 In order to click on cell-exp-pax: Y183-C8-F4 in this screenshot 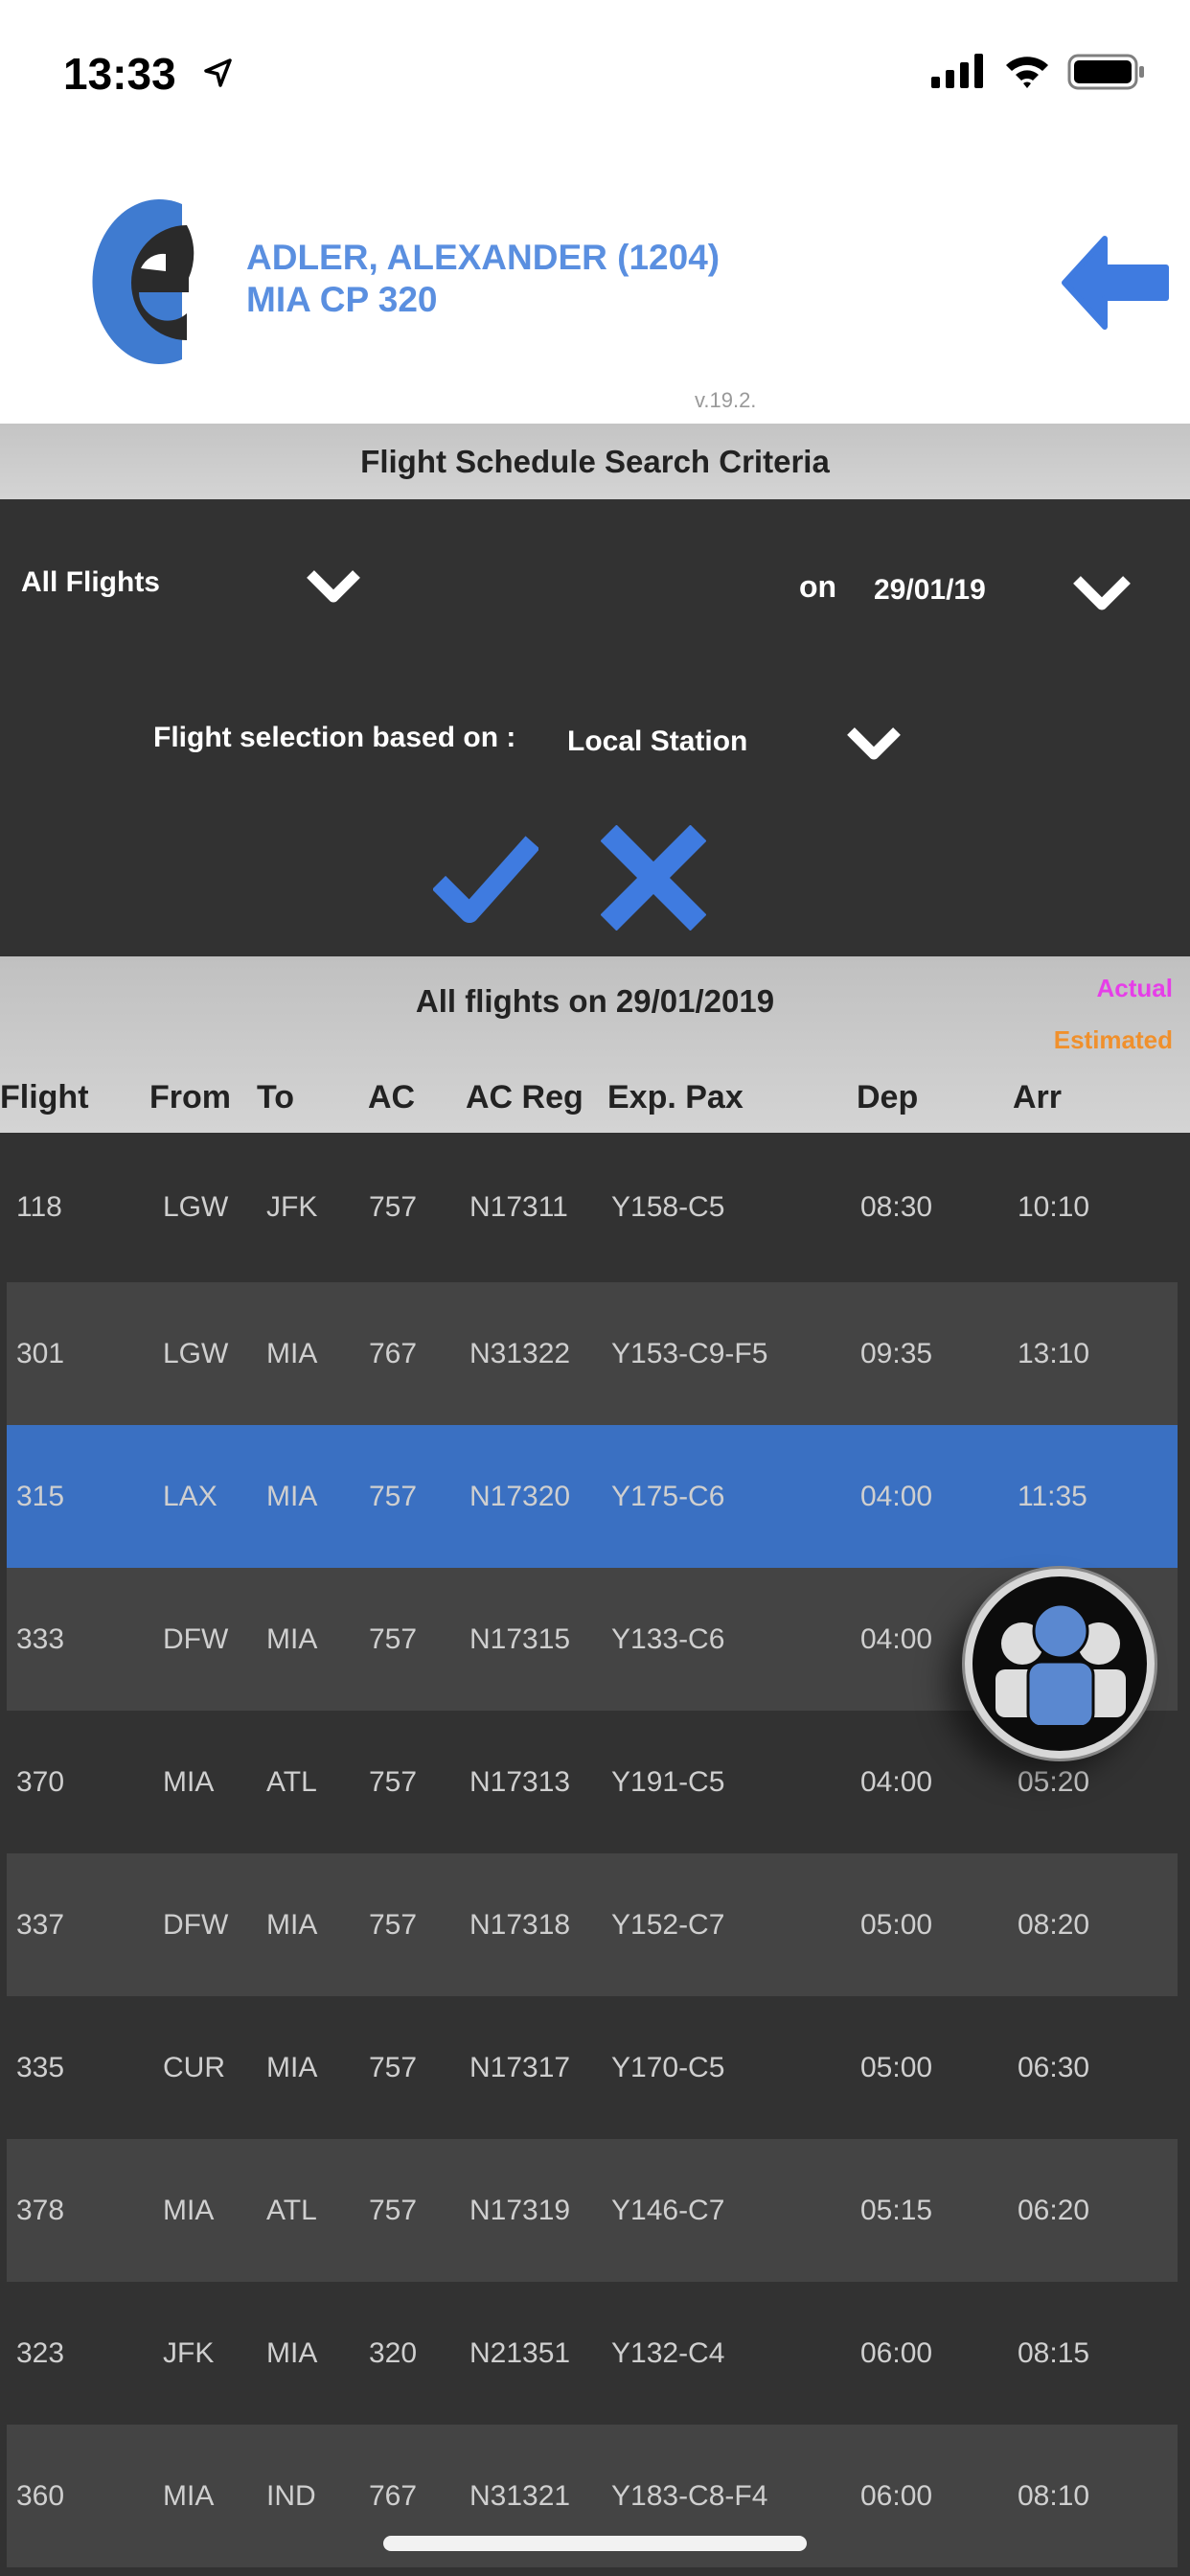, I will do `click(689, 2495)`.